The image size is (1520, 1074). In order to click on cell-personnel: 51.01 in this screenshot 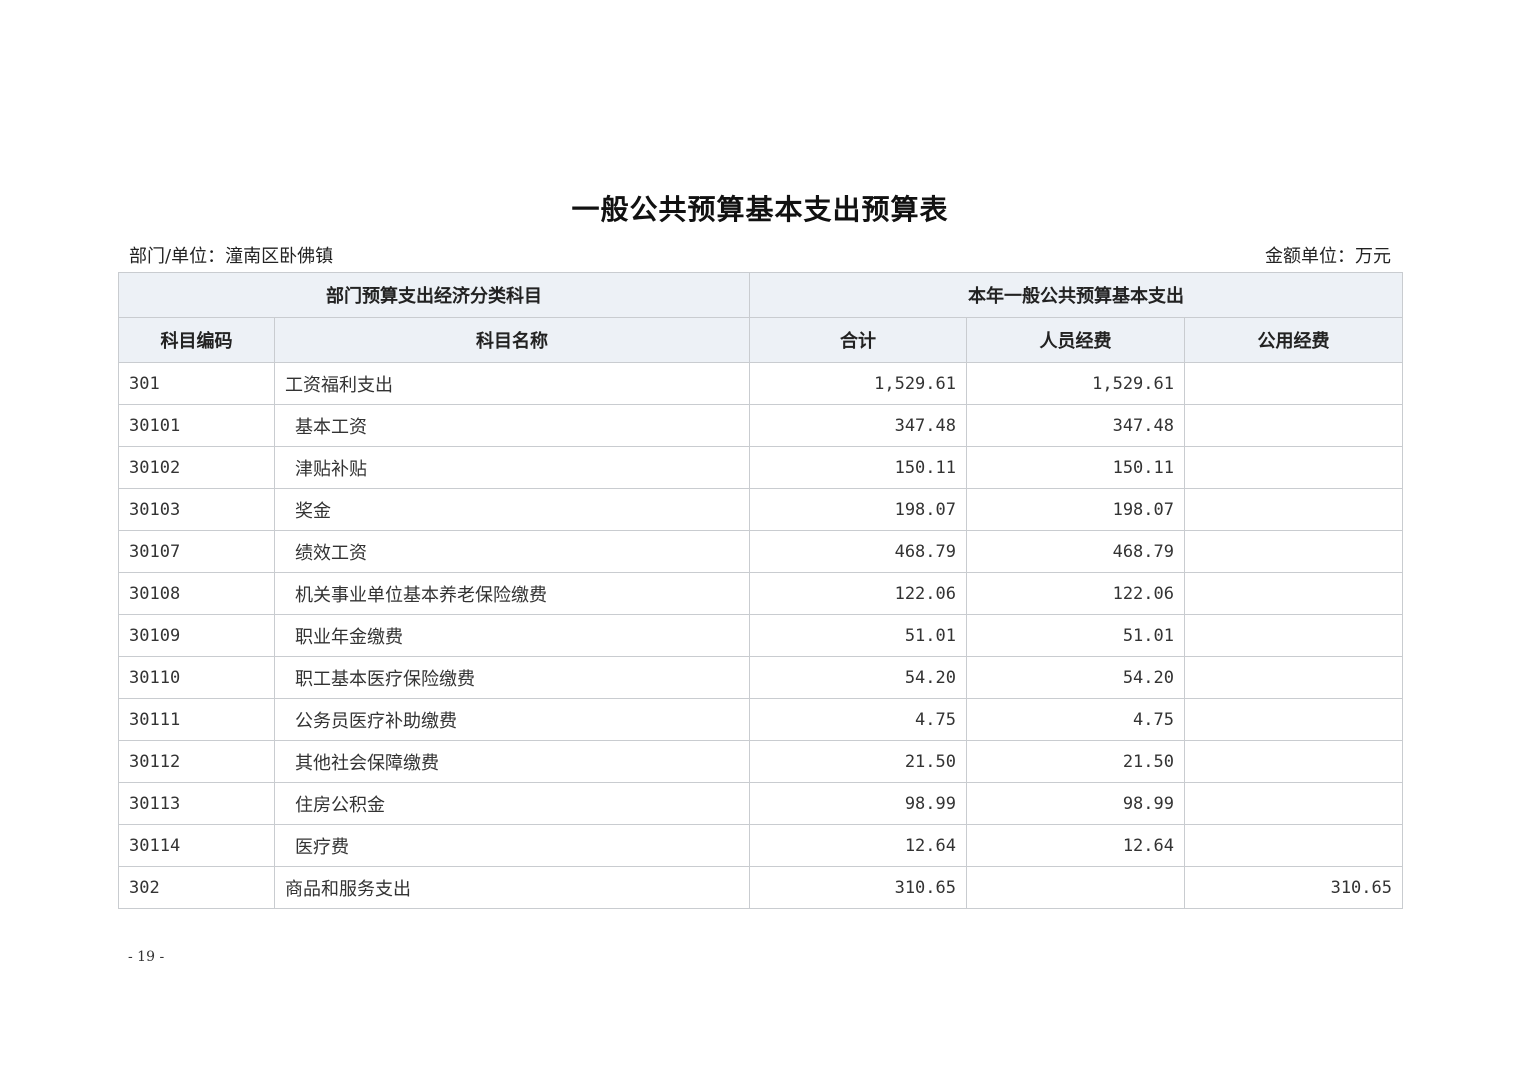, I will do `click(1075, 635)`.